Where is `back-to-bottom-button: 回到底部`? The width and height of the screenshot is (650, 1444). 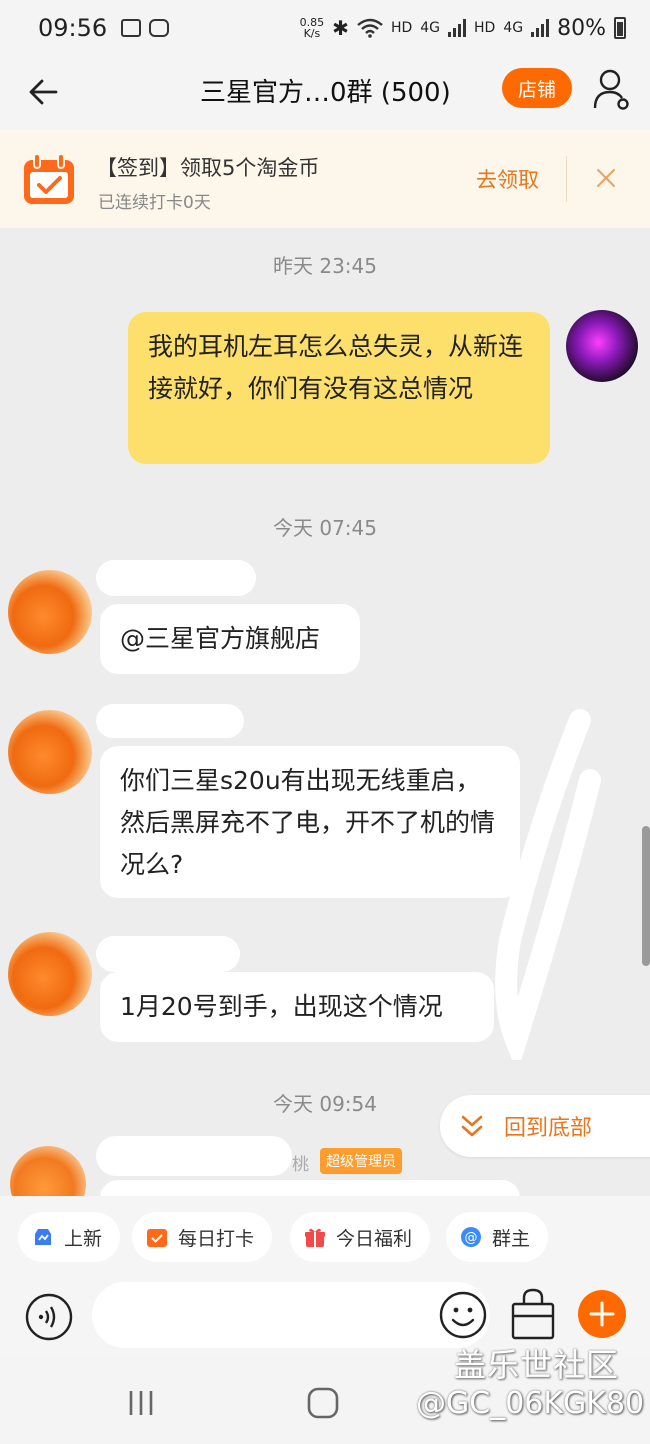 back-to-bottom-button: 回到底部 is located at coordinates (545, 1126).